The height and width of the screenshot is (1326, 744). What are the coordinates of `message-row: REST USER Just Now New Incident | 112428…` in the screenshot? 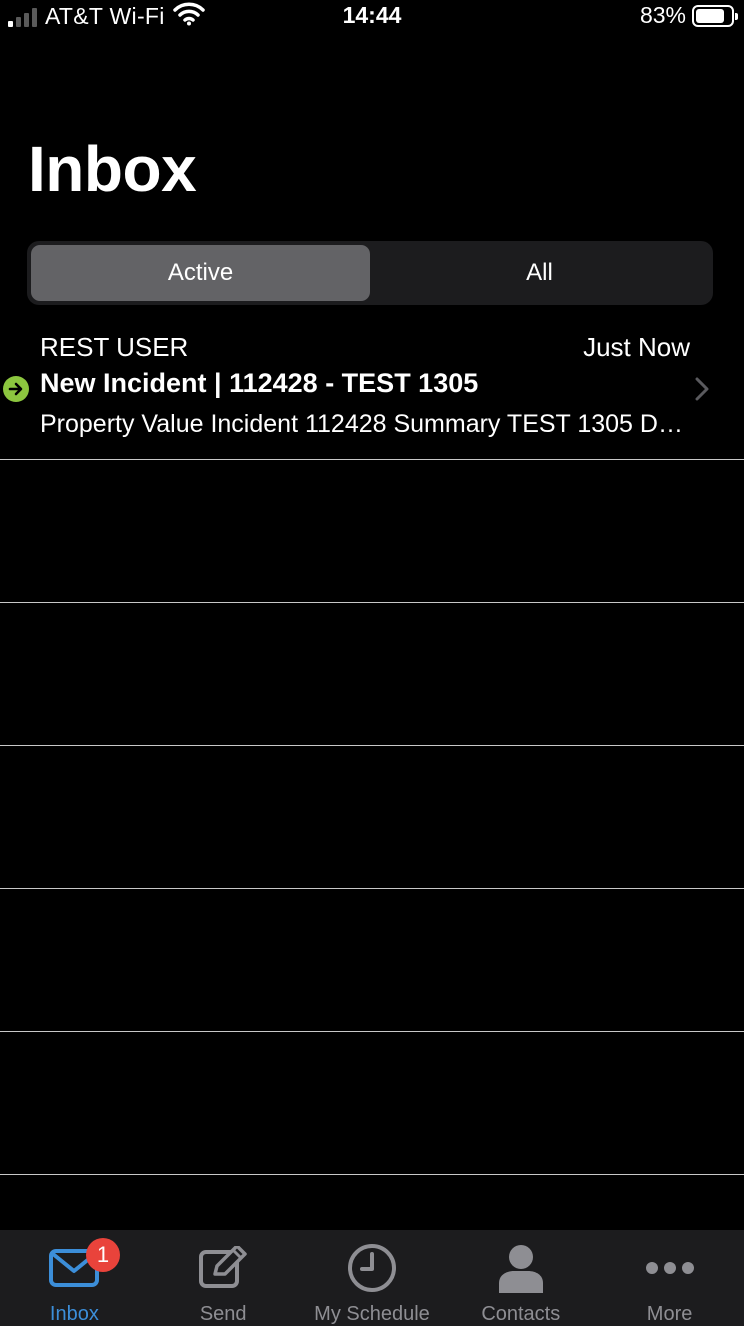 It's located at (372, 389).